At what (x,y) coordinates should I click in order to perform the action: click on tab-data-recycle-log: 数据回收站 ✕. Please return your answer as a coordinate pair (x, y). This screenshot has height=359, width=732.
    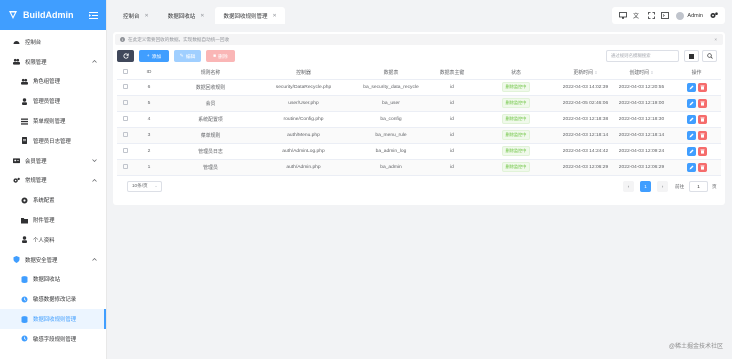
    Looking at the image, I should click on (186, 15).